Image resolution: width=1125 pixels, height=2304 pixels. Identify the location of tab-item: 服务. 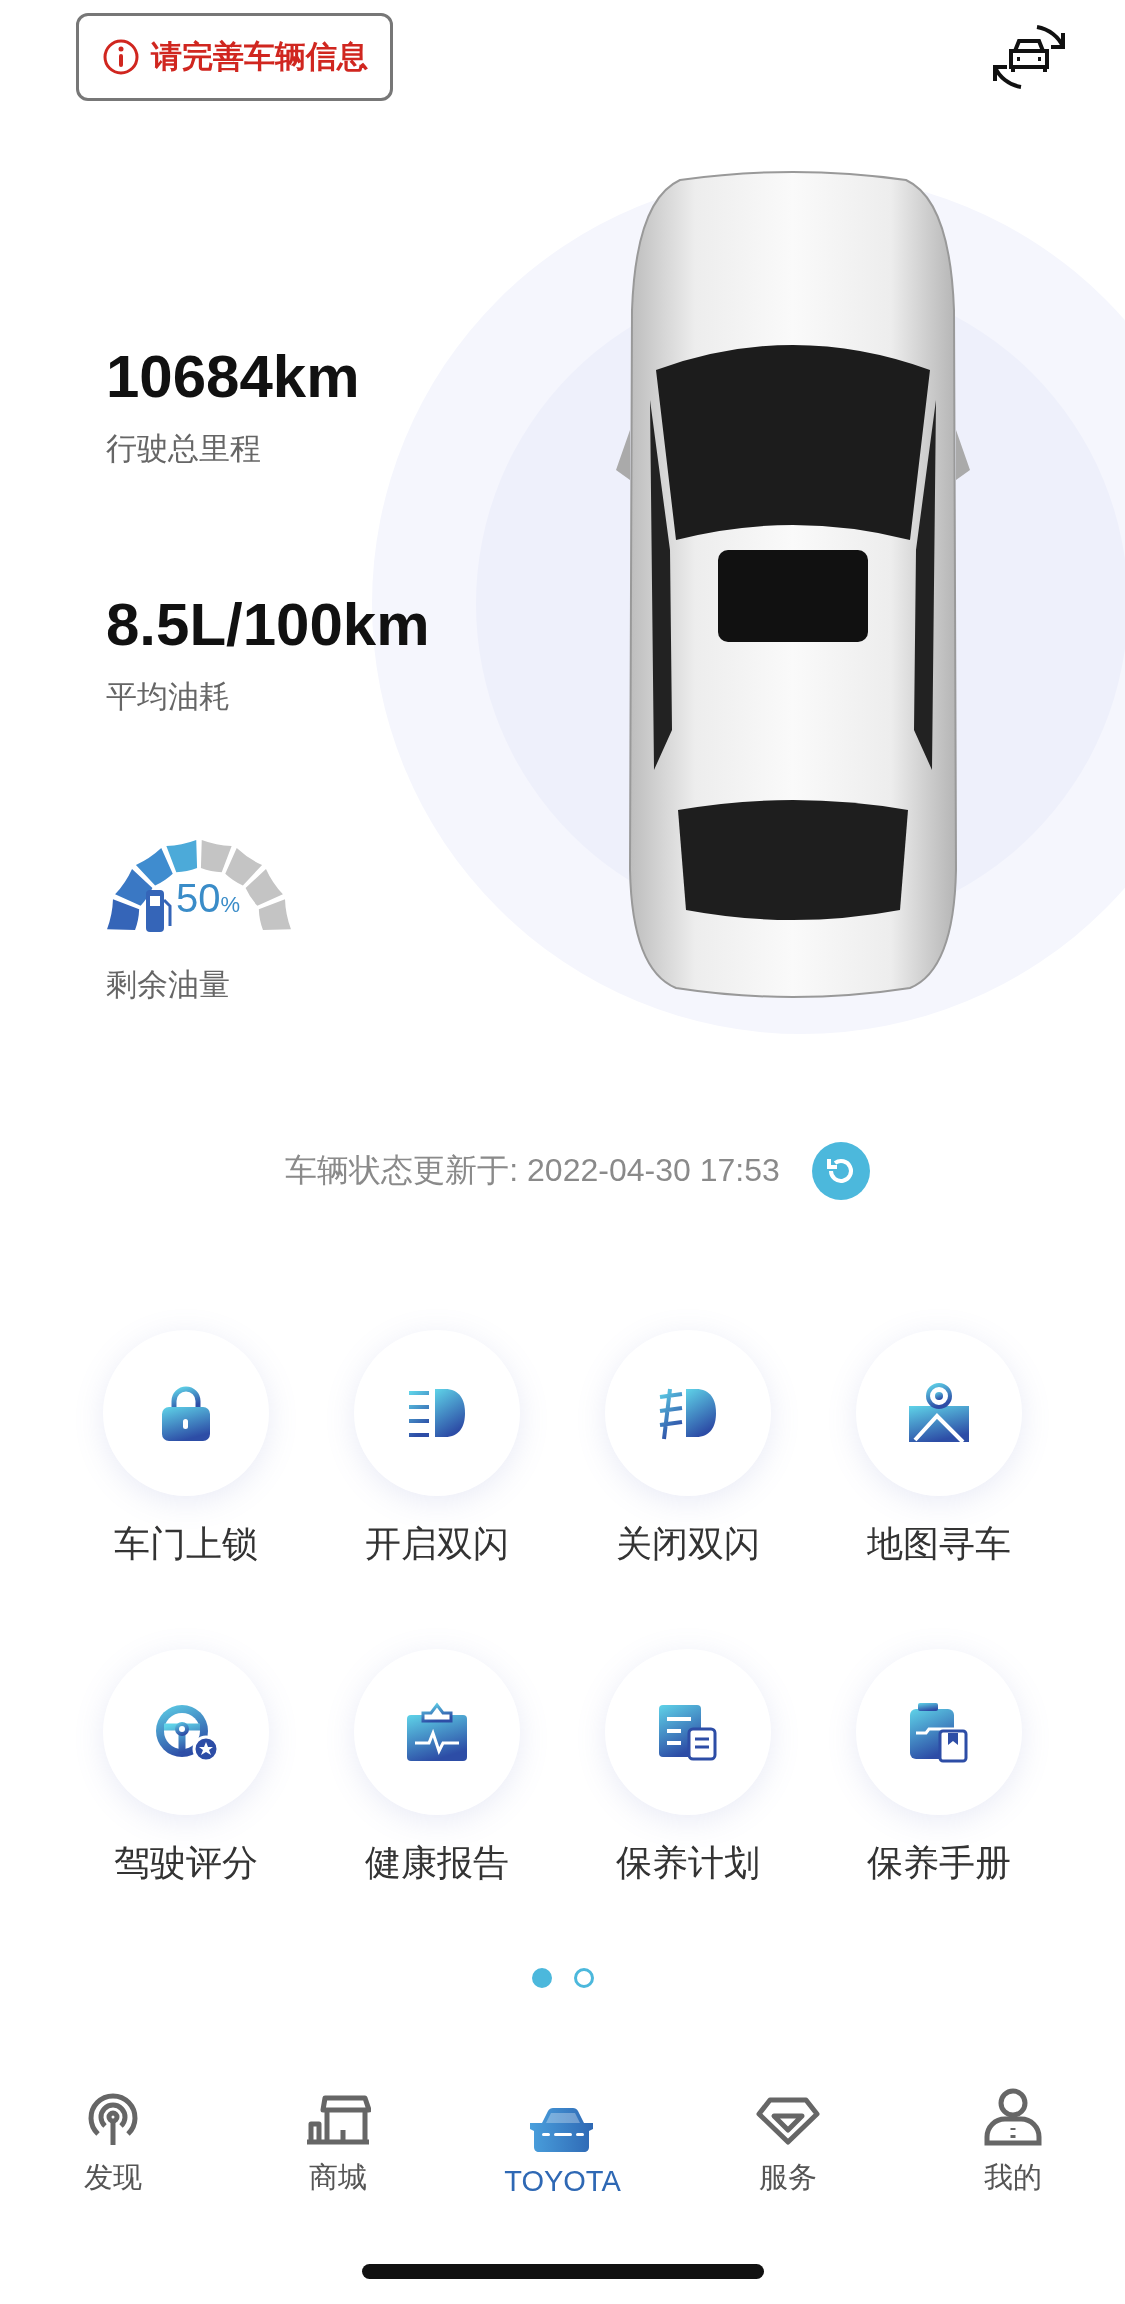
(787, 2138).